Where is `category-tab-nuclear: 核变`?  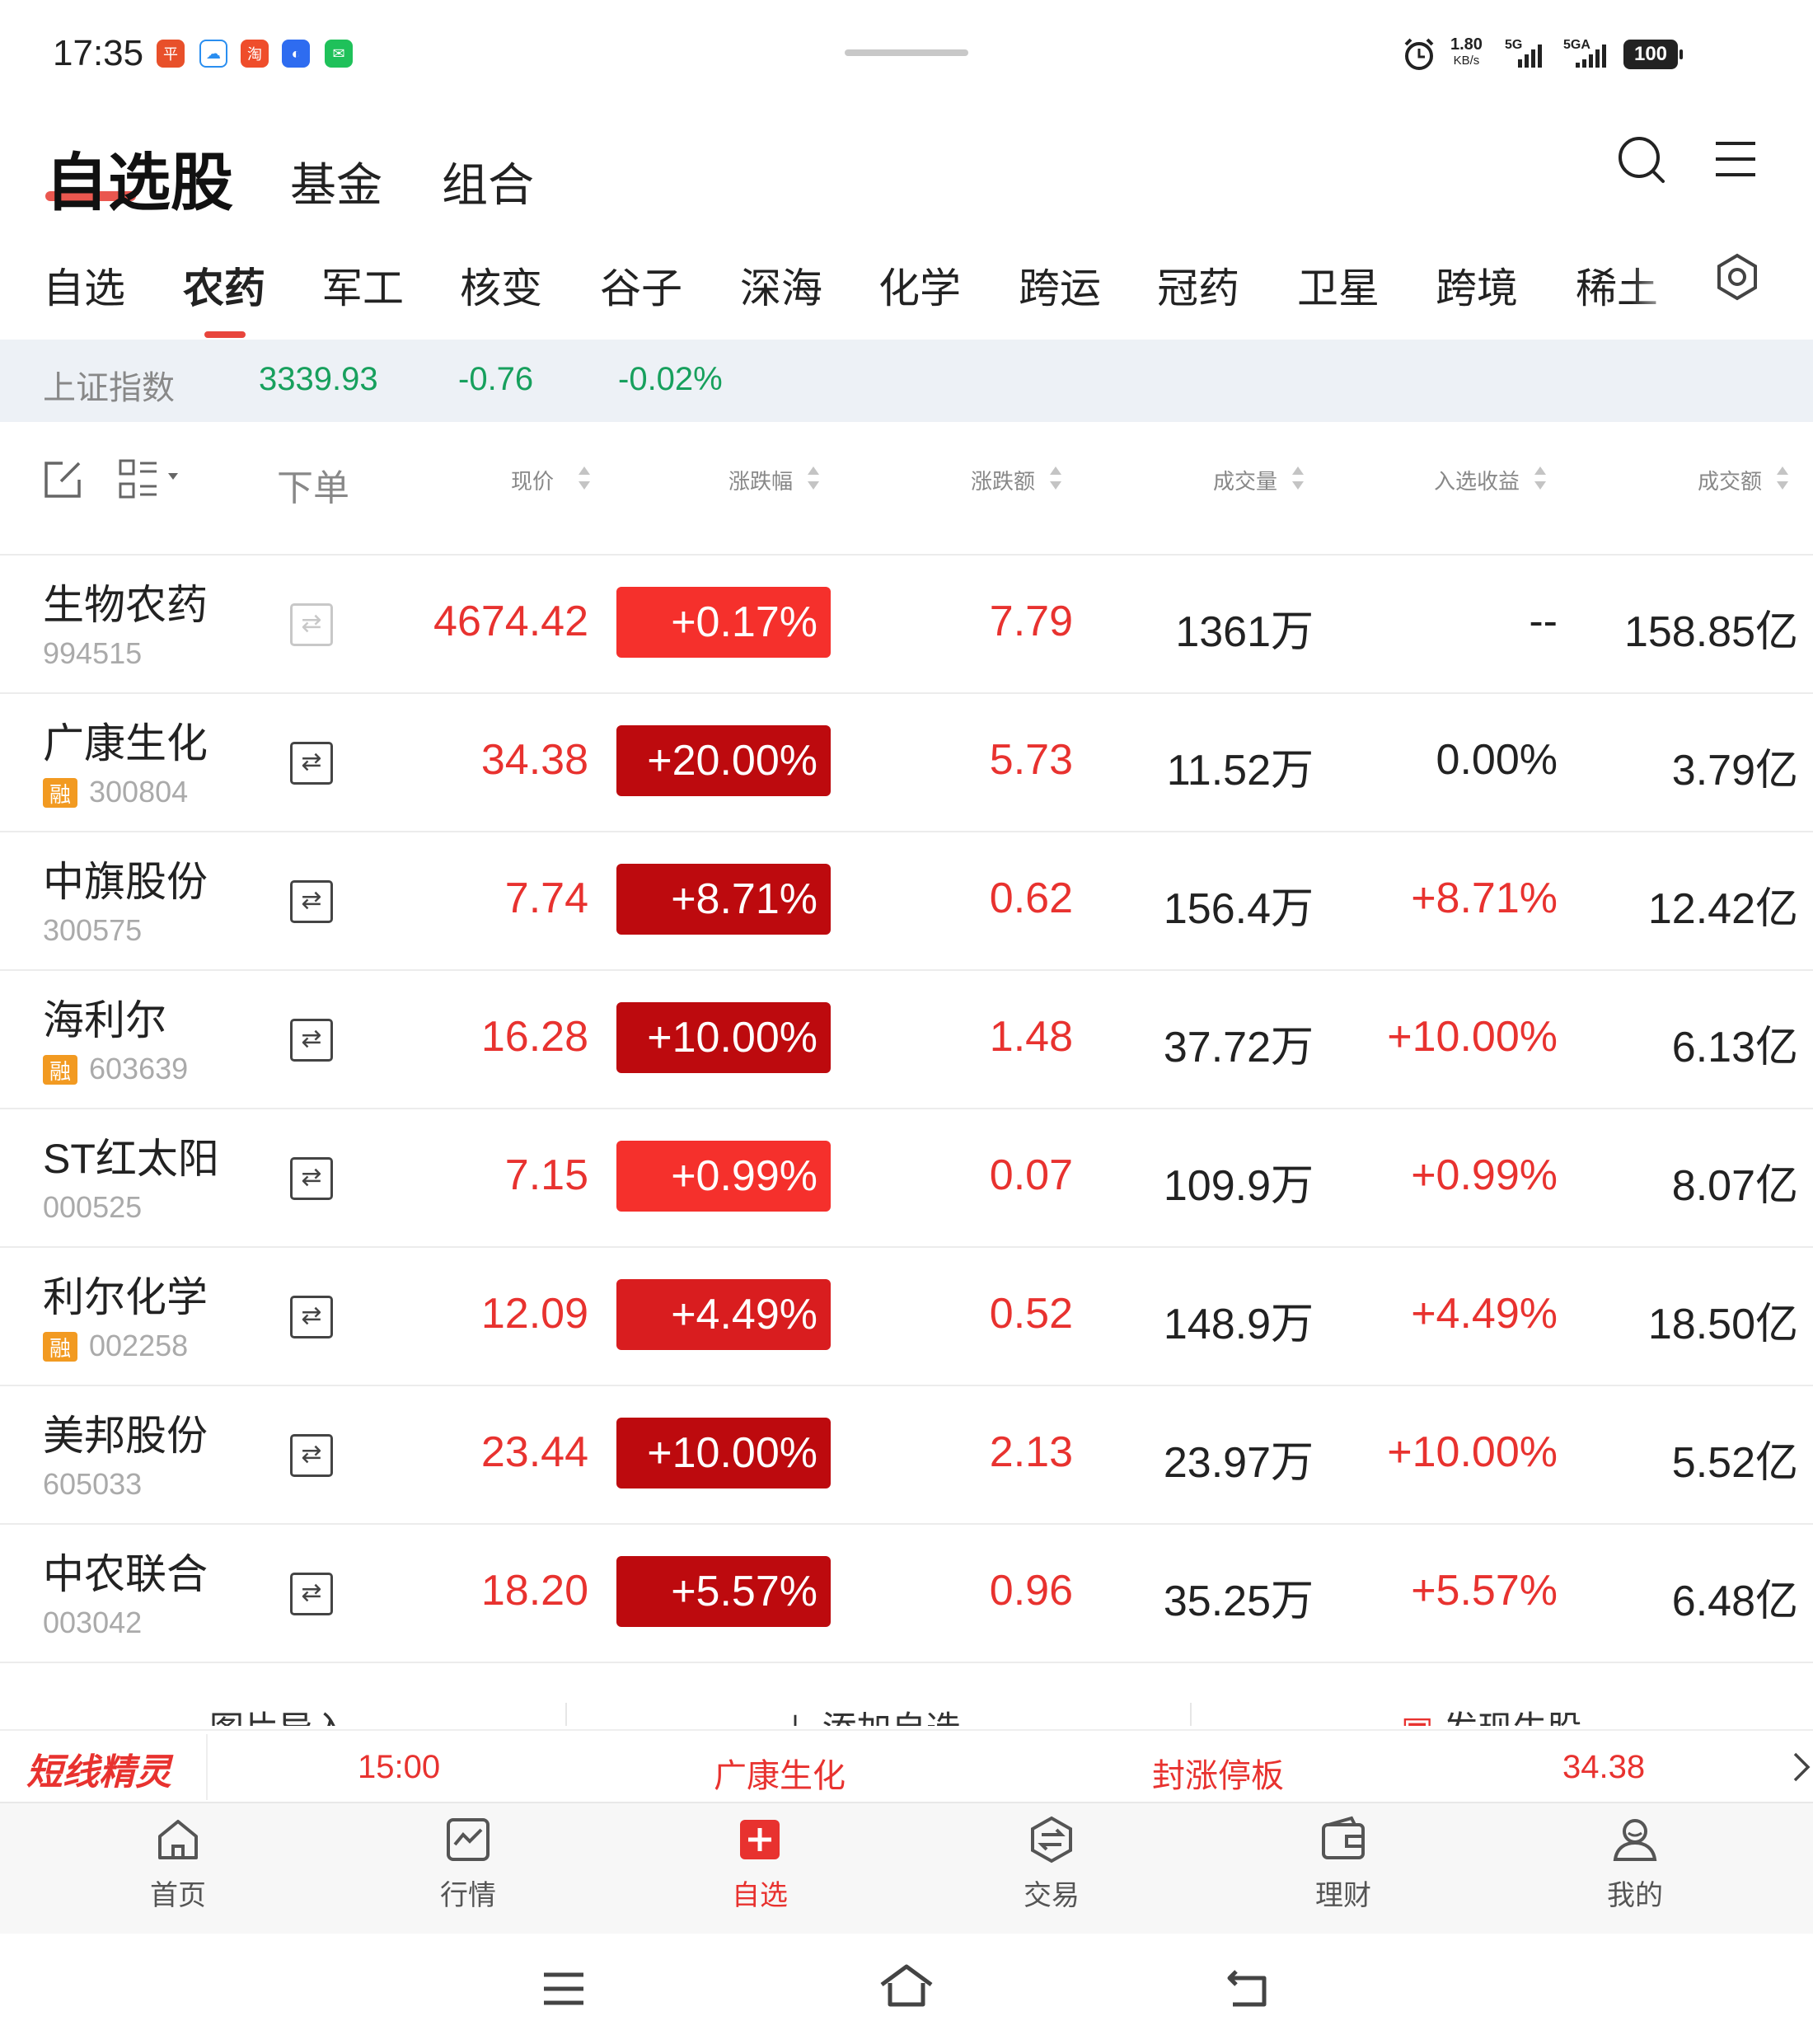 category-tab-nuclear: 核变 is located at coordinates (501, 285).